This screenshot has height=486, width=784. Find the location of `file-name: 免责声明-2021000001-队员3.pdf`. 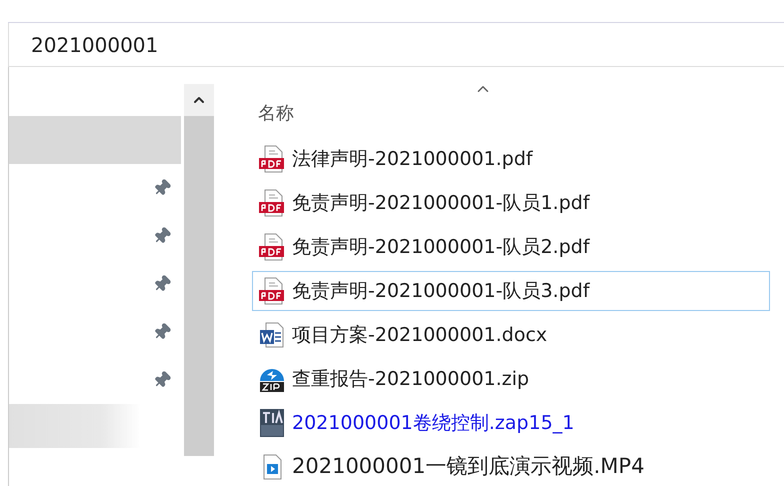

file-name: 免责声明-2021000001-队员3.pdf is located at coordinates (441, 291).